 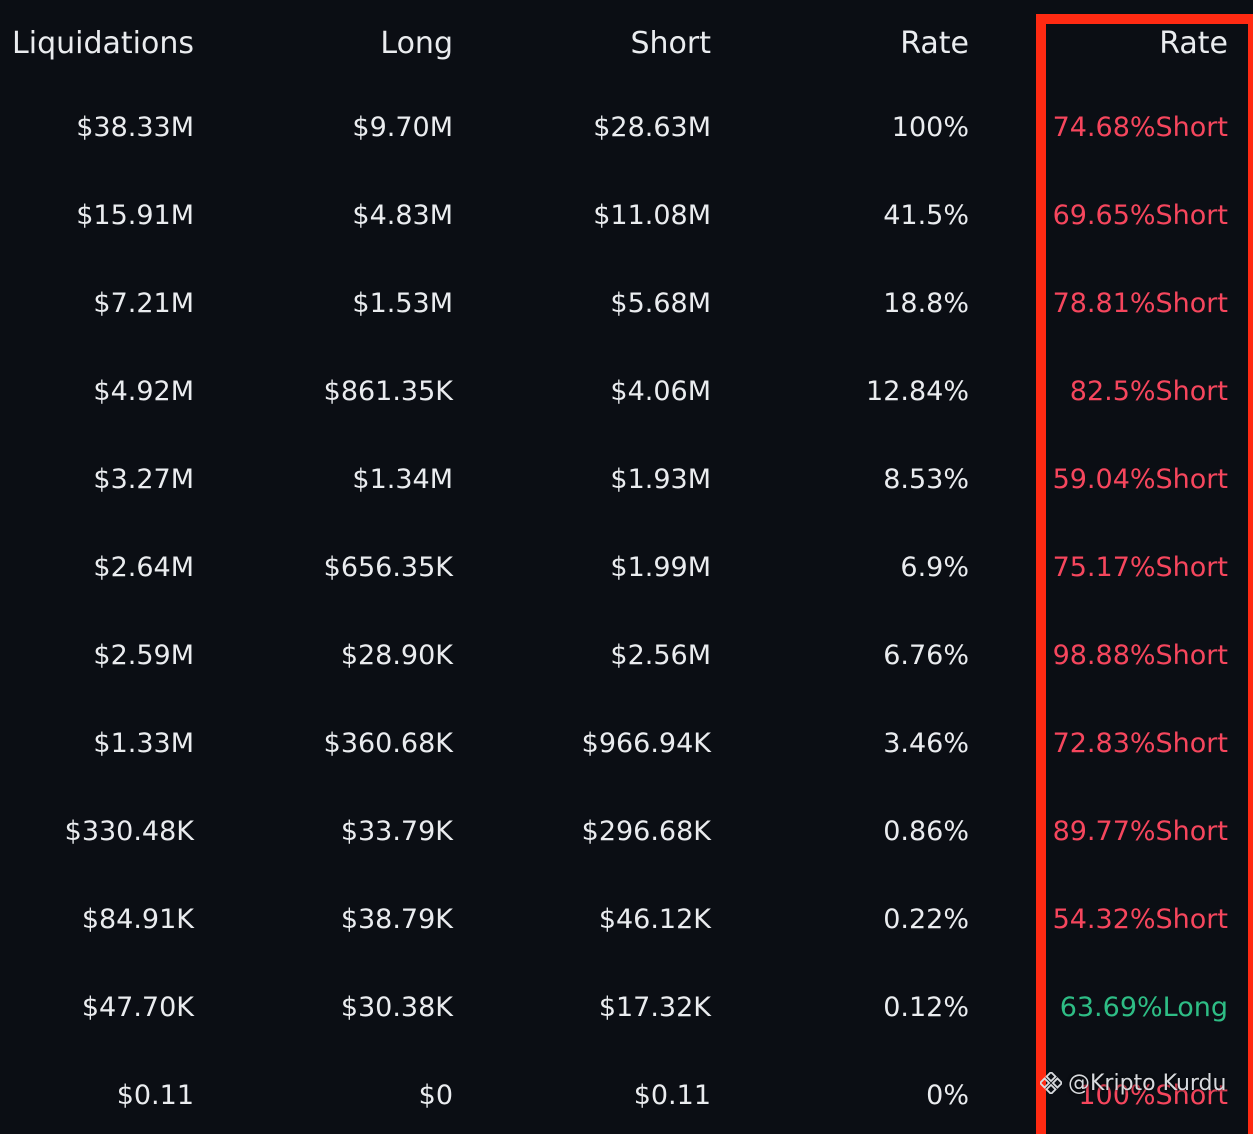 What do you see at coordinates (99, 44) in the screenshot?
I see `header-liquidations: Liquidations` at bounding box center [99, 44].